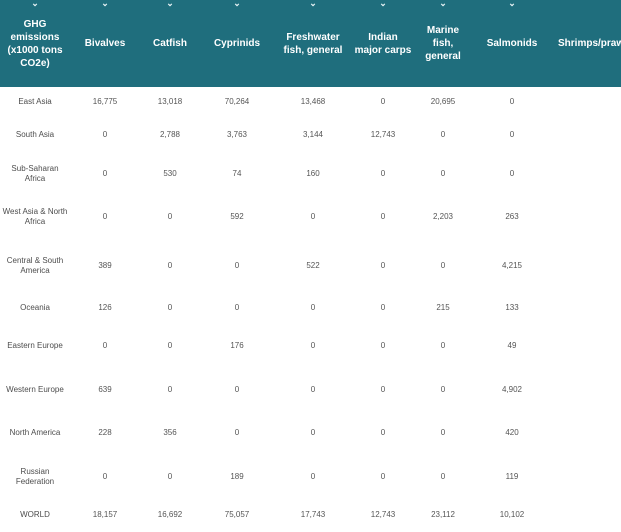 The width and height of the screenshot is (621, 532). I want to click on emission-value-cell: 3,144, so click(313, 134).